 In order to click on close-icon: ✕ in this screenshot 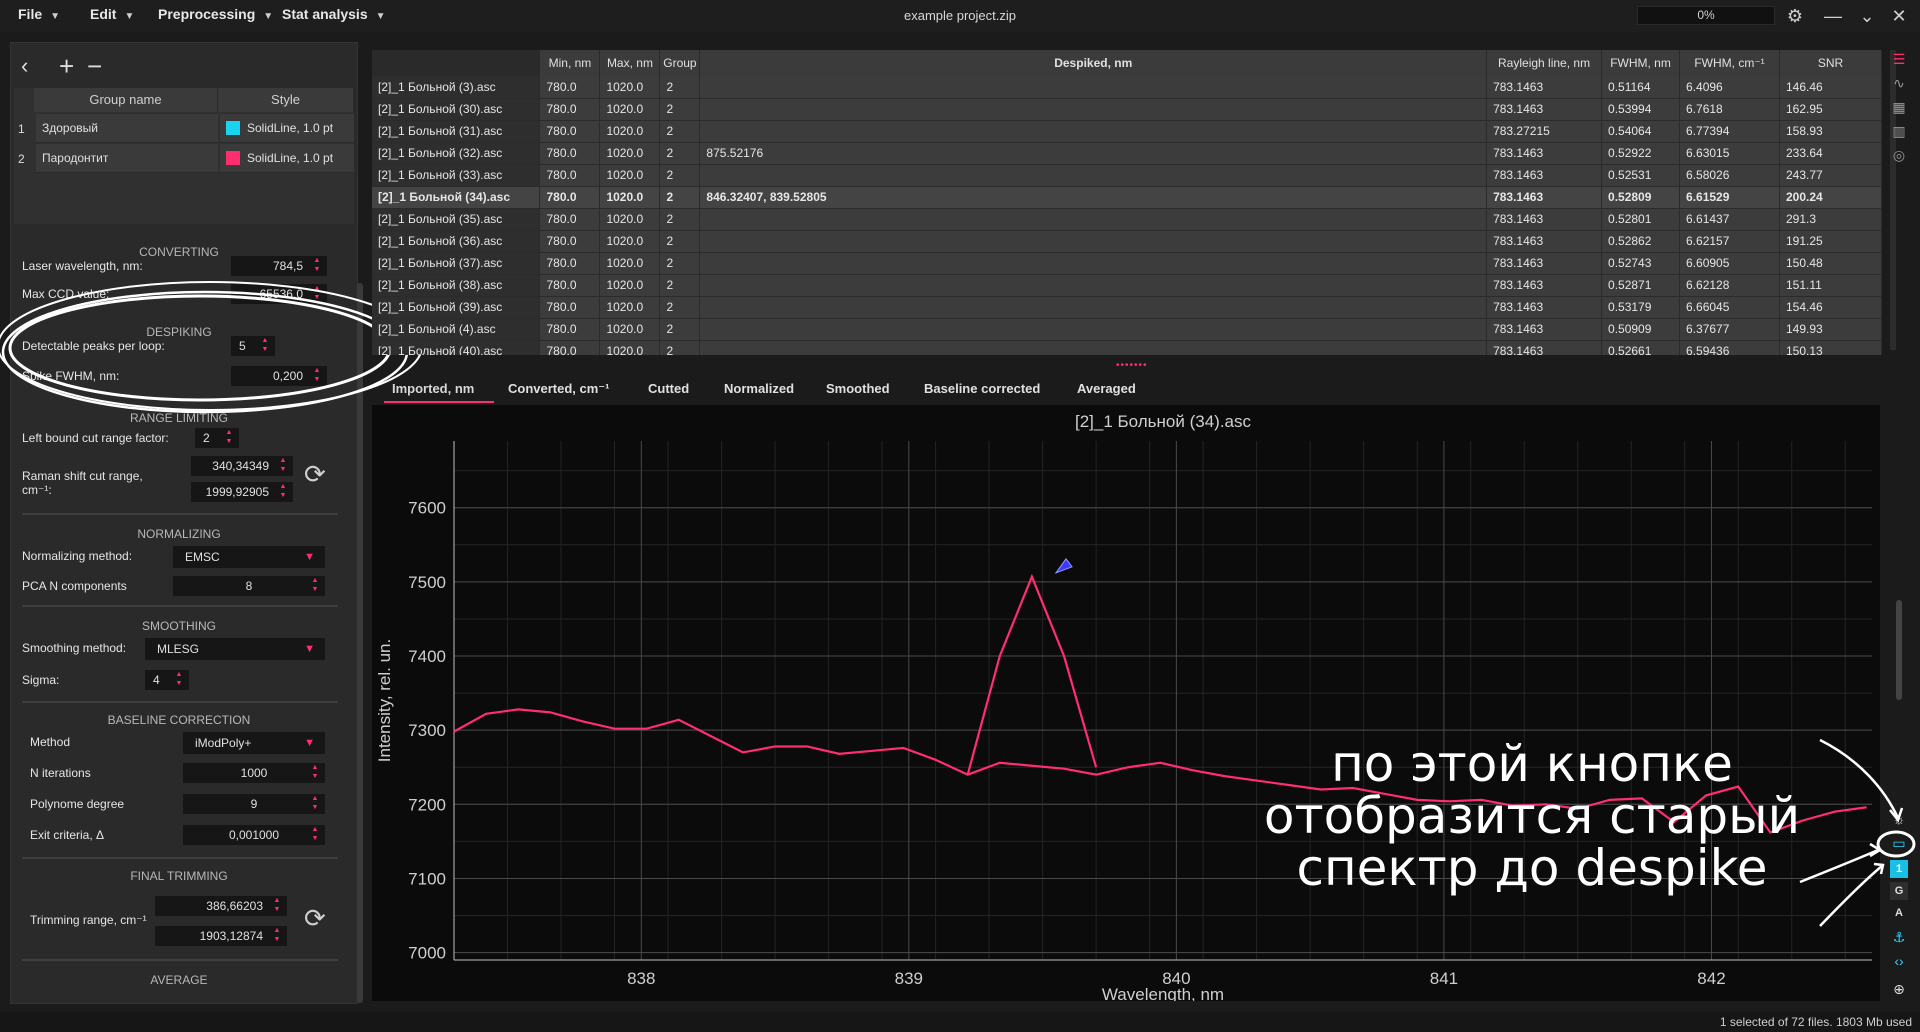, I will do `click(1899, 16)`.